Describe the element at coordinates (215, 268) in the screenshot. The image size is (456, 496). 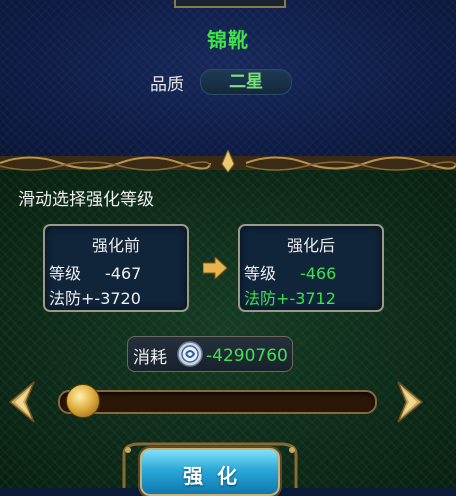
I see `arrow-right-icon` at that location.